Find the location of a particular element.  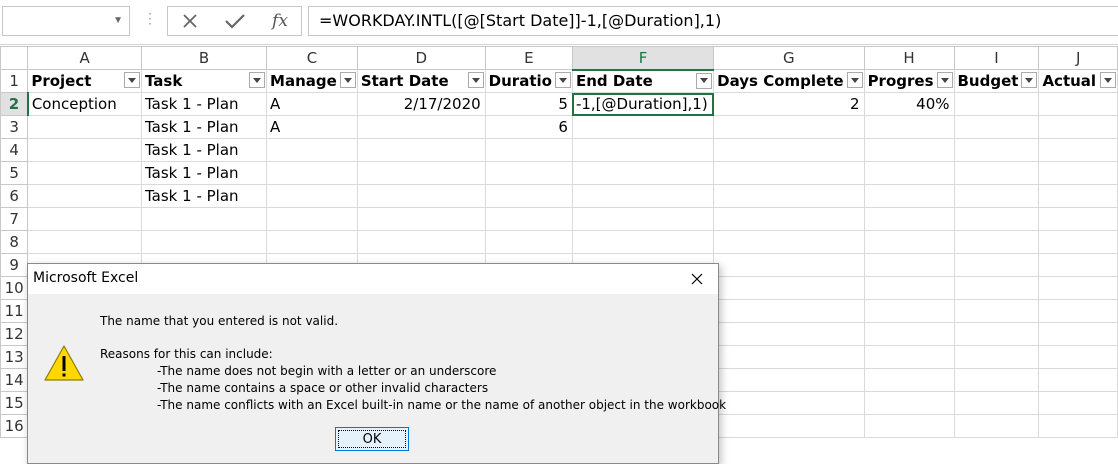

table-header-cell: Task is located at coordinates (204, 81).